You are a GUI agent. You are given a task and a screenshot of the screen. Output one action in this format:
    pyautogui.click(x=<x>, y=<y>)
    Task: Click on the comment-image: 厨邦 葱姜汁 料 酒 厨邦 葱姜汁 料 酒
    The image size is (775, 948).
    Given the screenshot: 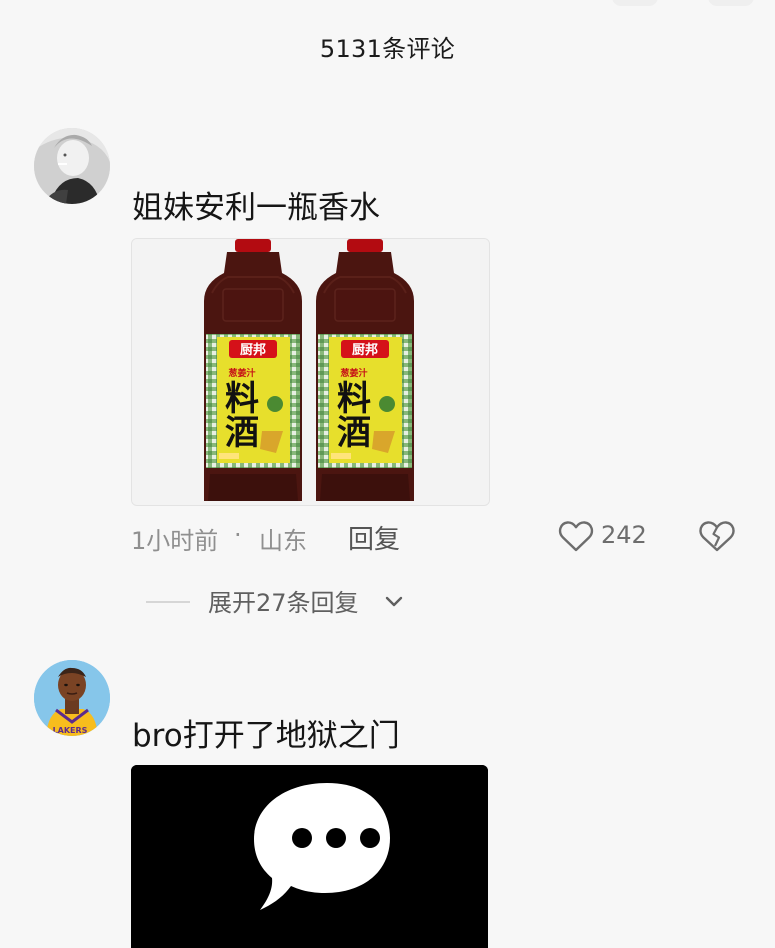 What is the action you would take?
    pyautogui.click(x=310, y=372)
    